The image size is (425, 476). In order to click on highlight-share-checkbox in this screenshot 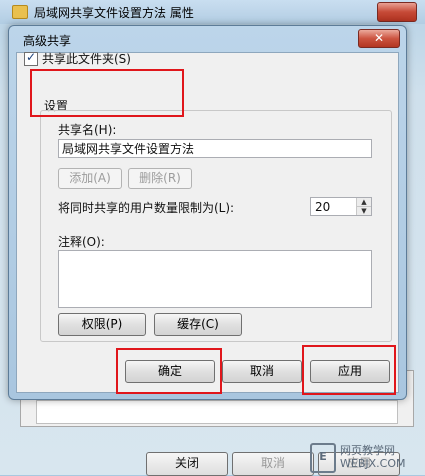, I will do `click(107, 93)`.